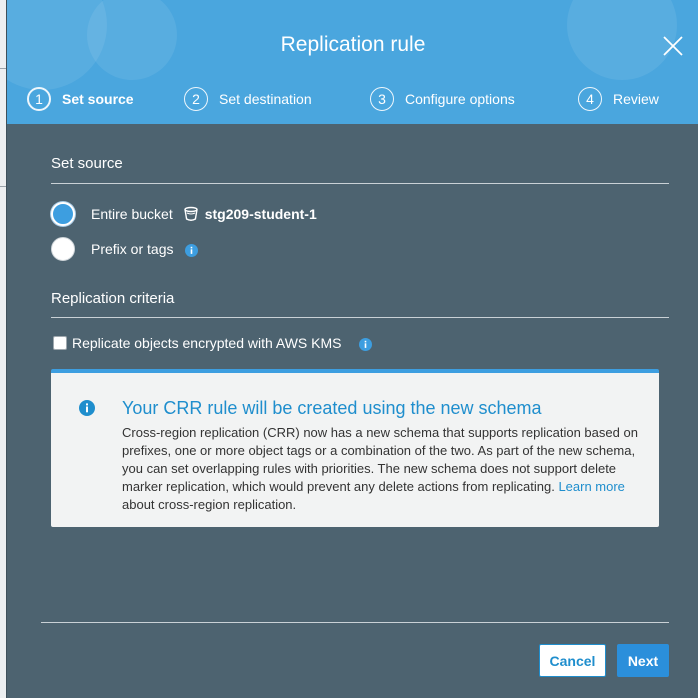 The width and height of the screenshot is (698, 698). Describe the element at coordinates (113, 298) in the screenshot. I see `replication-criteria-heading: Replication criteria` at that location.